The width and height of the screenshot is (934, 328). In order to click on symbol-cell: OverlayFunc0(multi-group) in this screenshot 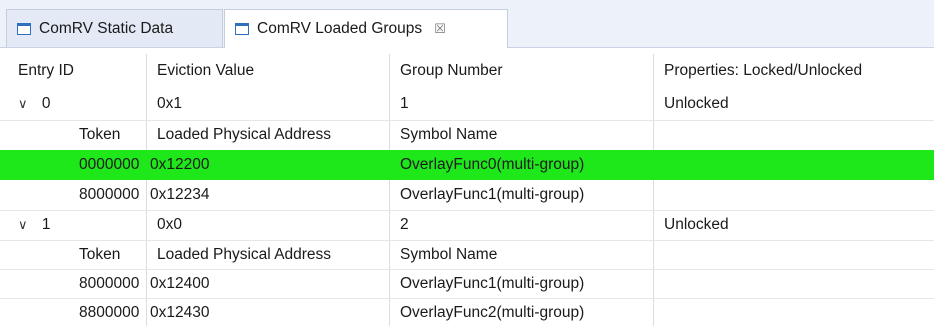, I will do `click(492, 164)`.